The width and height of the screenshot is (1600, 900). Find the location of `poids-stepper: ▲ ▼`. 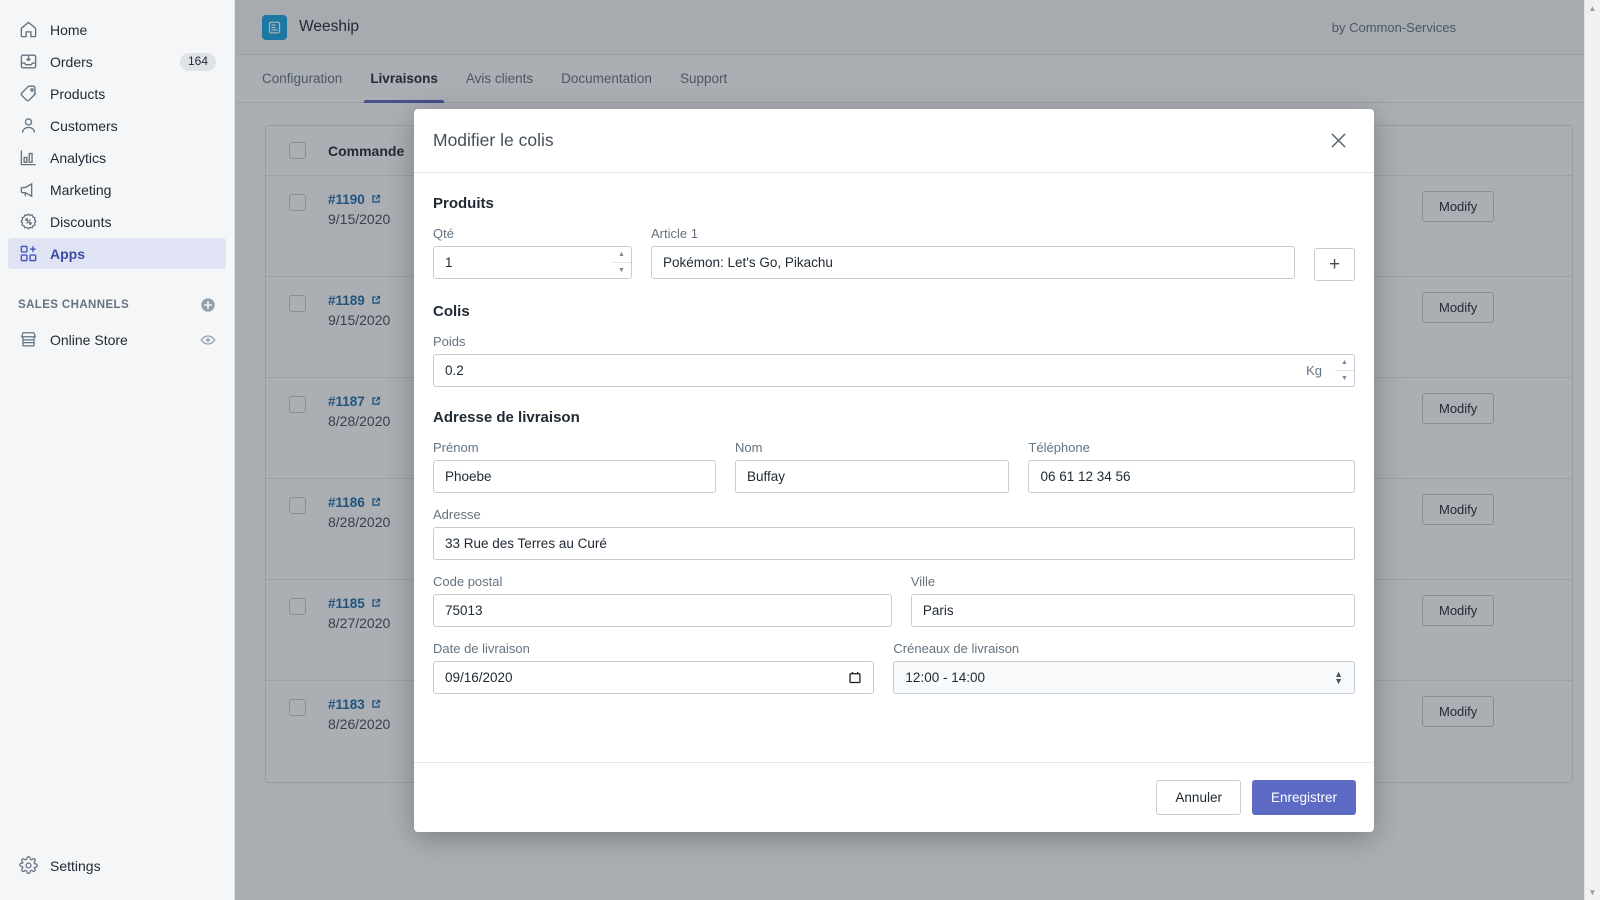

poids-stepper: ▲ ▼ is located at coordinates (1345, 370).